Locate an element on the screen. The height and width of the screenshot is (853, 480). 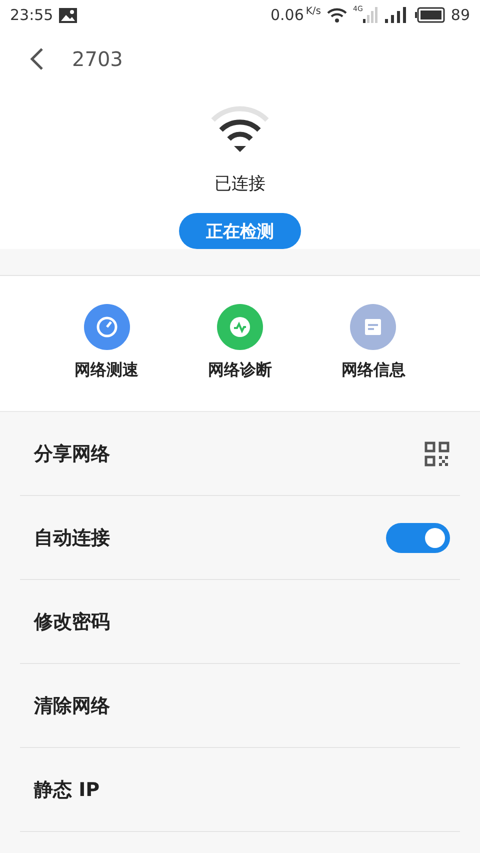
settings-row: 静态 IP is located at coordinates (240, 790).